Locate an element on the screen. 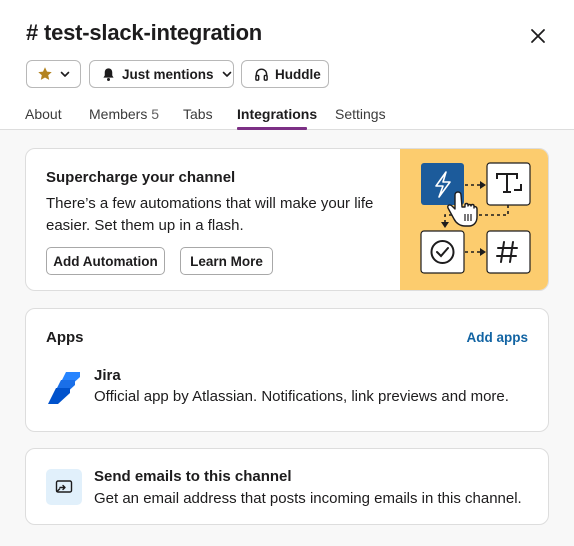  jira-logo-icon is located at coordinates (64, 387).